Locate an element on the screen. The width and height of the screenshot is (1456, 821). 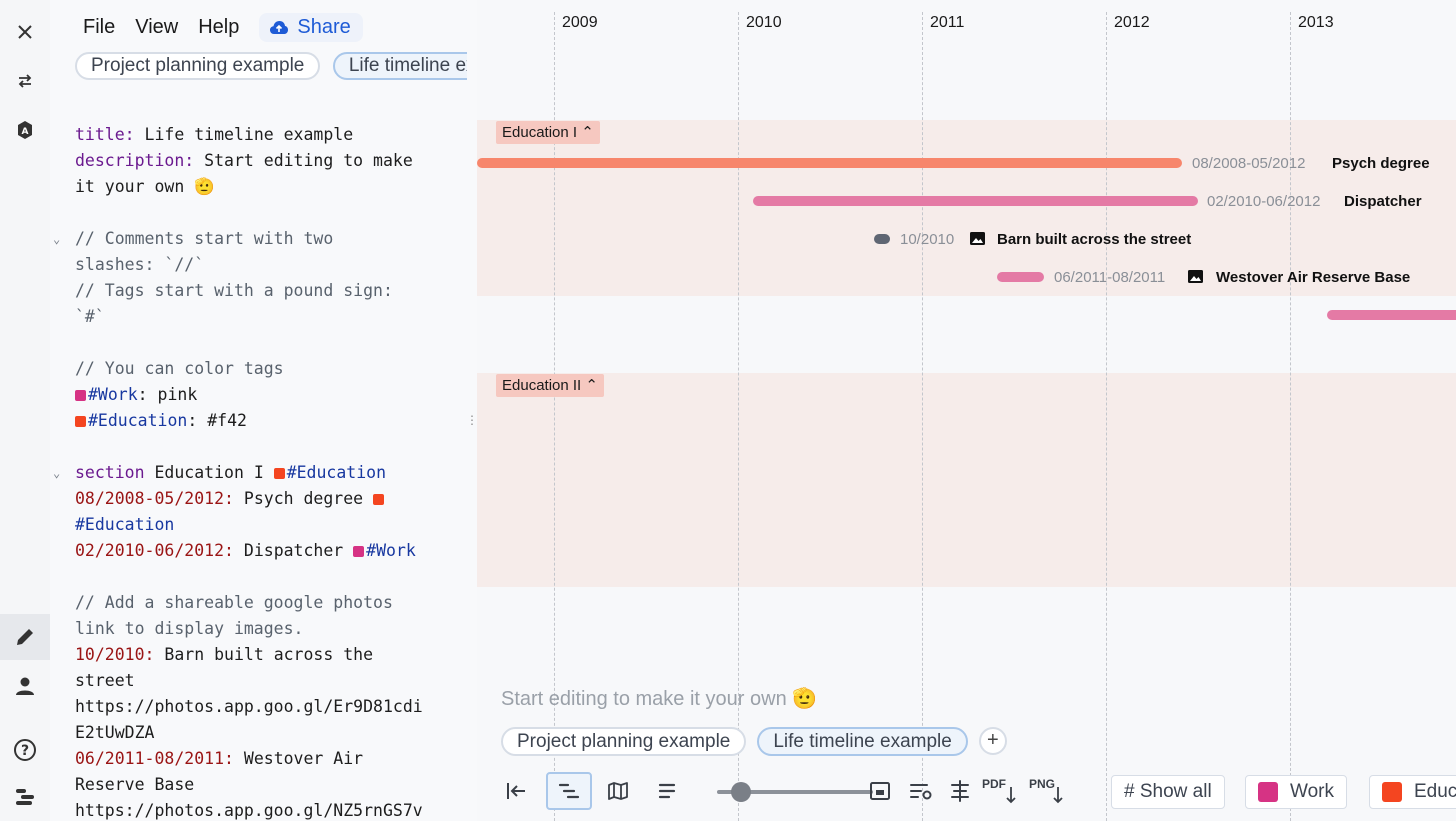
code-line: it your own 🫡 is located at coordinates (272, 187).